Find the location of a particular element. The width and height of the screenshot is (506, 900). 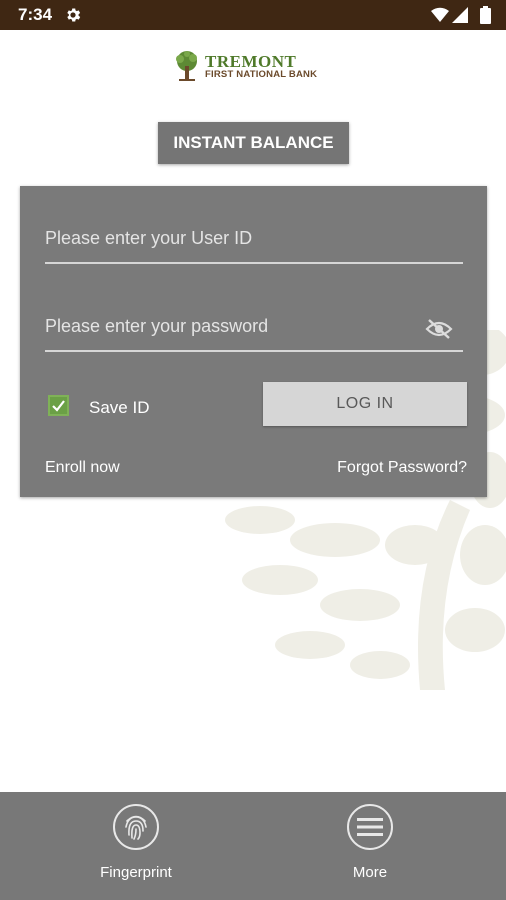

instant-balance-button: INSTANT BALANCE is located at coordinates (253, 143).